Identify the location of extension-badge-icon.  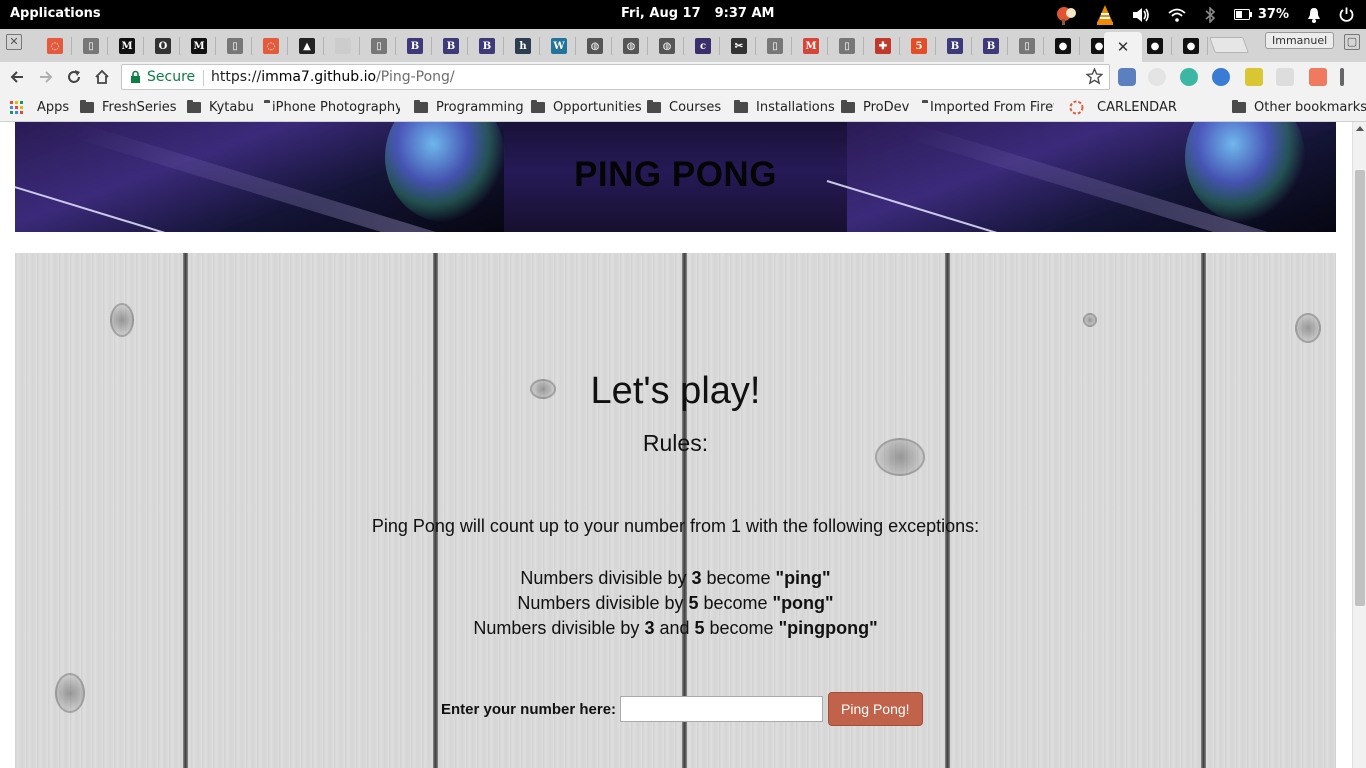
(1127, 77).